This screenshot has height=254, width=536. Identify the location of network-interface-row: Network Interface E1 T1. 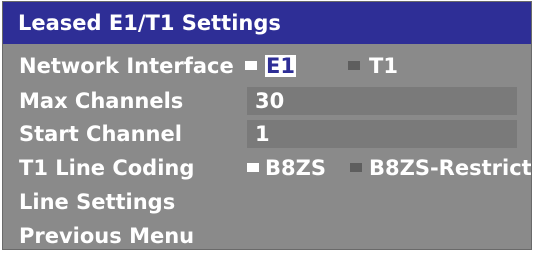
(267, 66).